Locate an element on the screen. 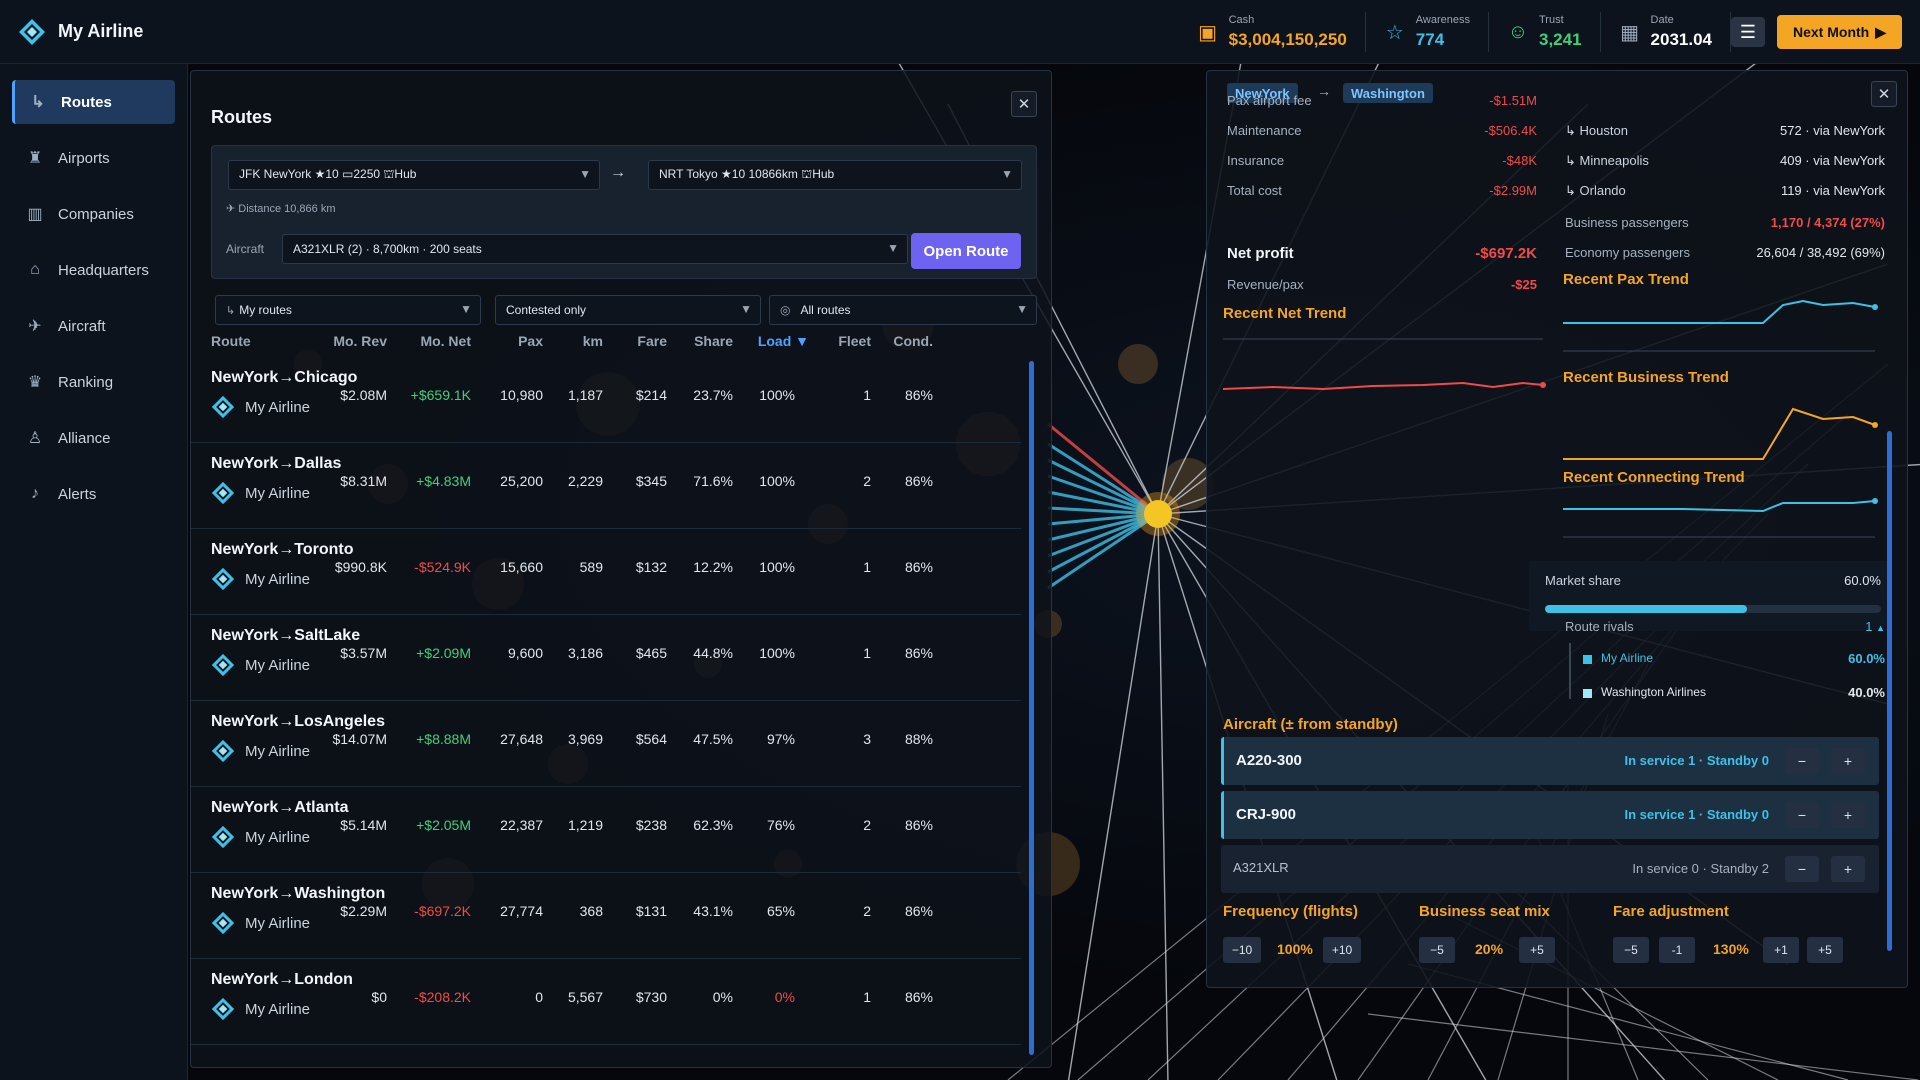  filter-all-routes: ◎ All routes ▼ is located at coordinates (903, 310).